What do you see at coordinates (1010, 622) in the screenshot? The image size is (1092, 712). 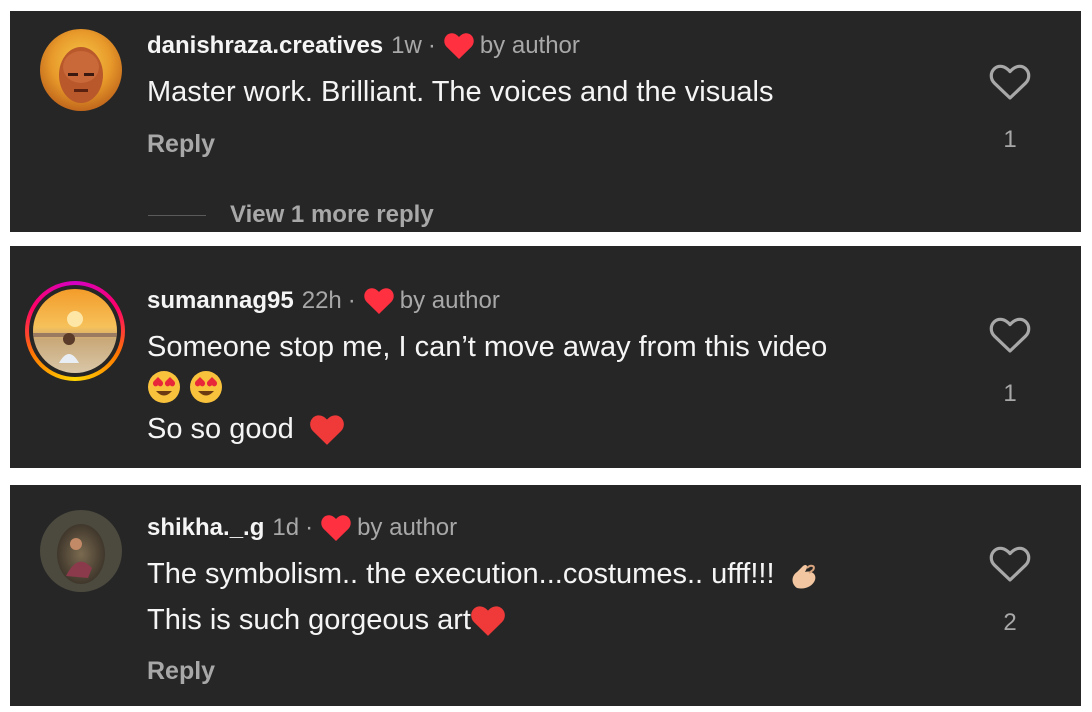 I see `like-count: 2` at bounding box center [1010, 622].